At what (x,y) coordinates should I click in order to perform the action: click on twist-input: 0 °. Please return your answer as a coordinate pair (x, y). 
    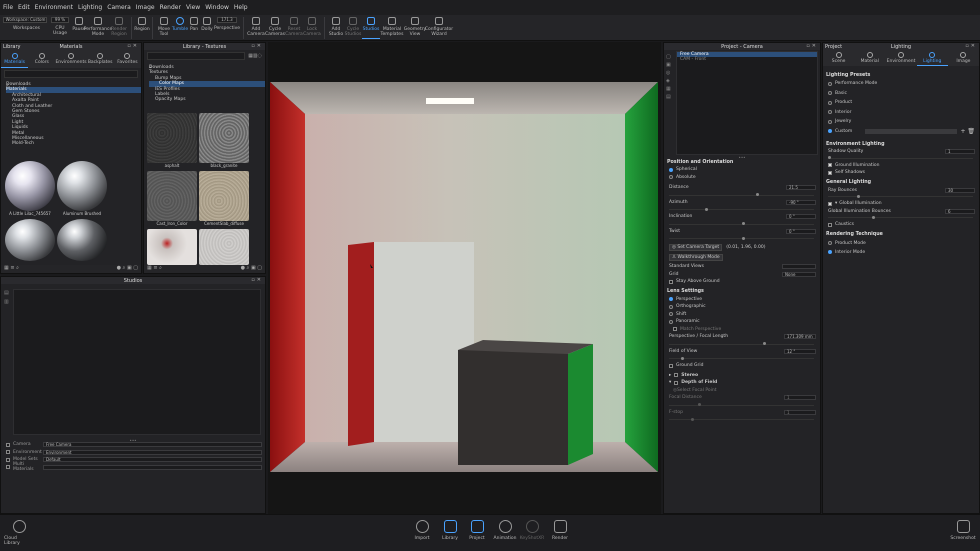
    Looking at the image, I should click on (801, 231).